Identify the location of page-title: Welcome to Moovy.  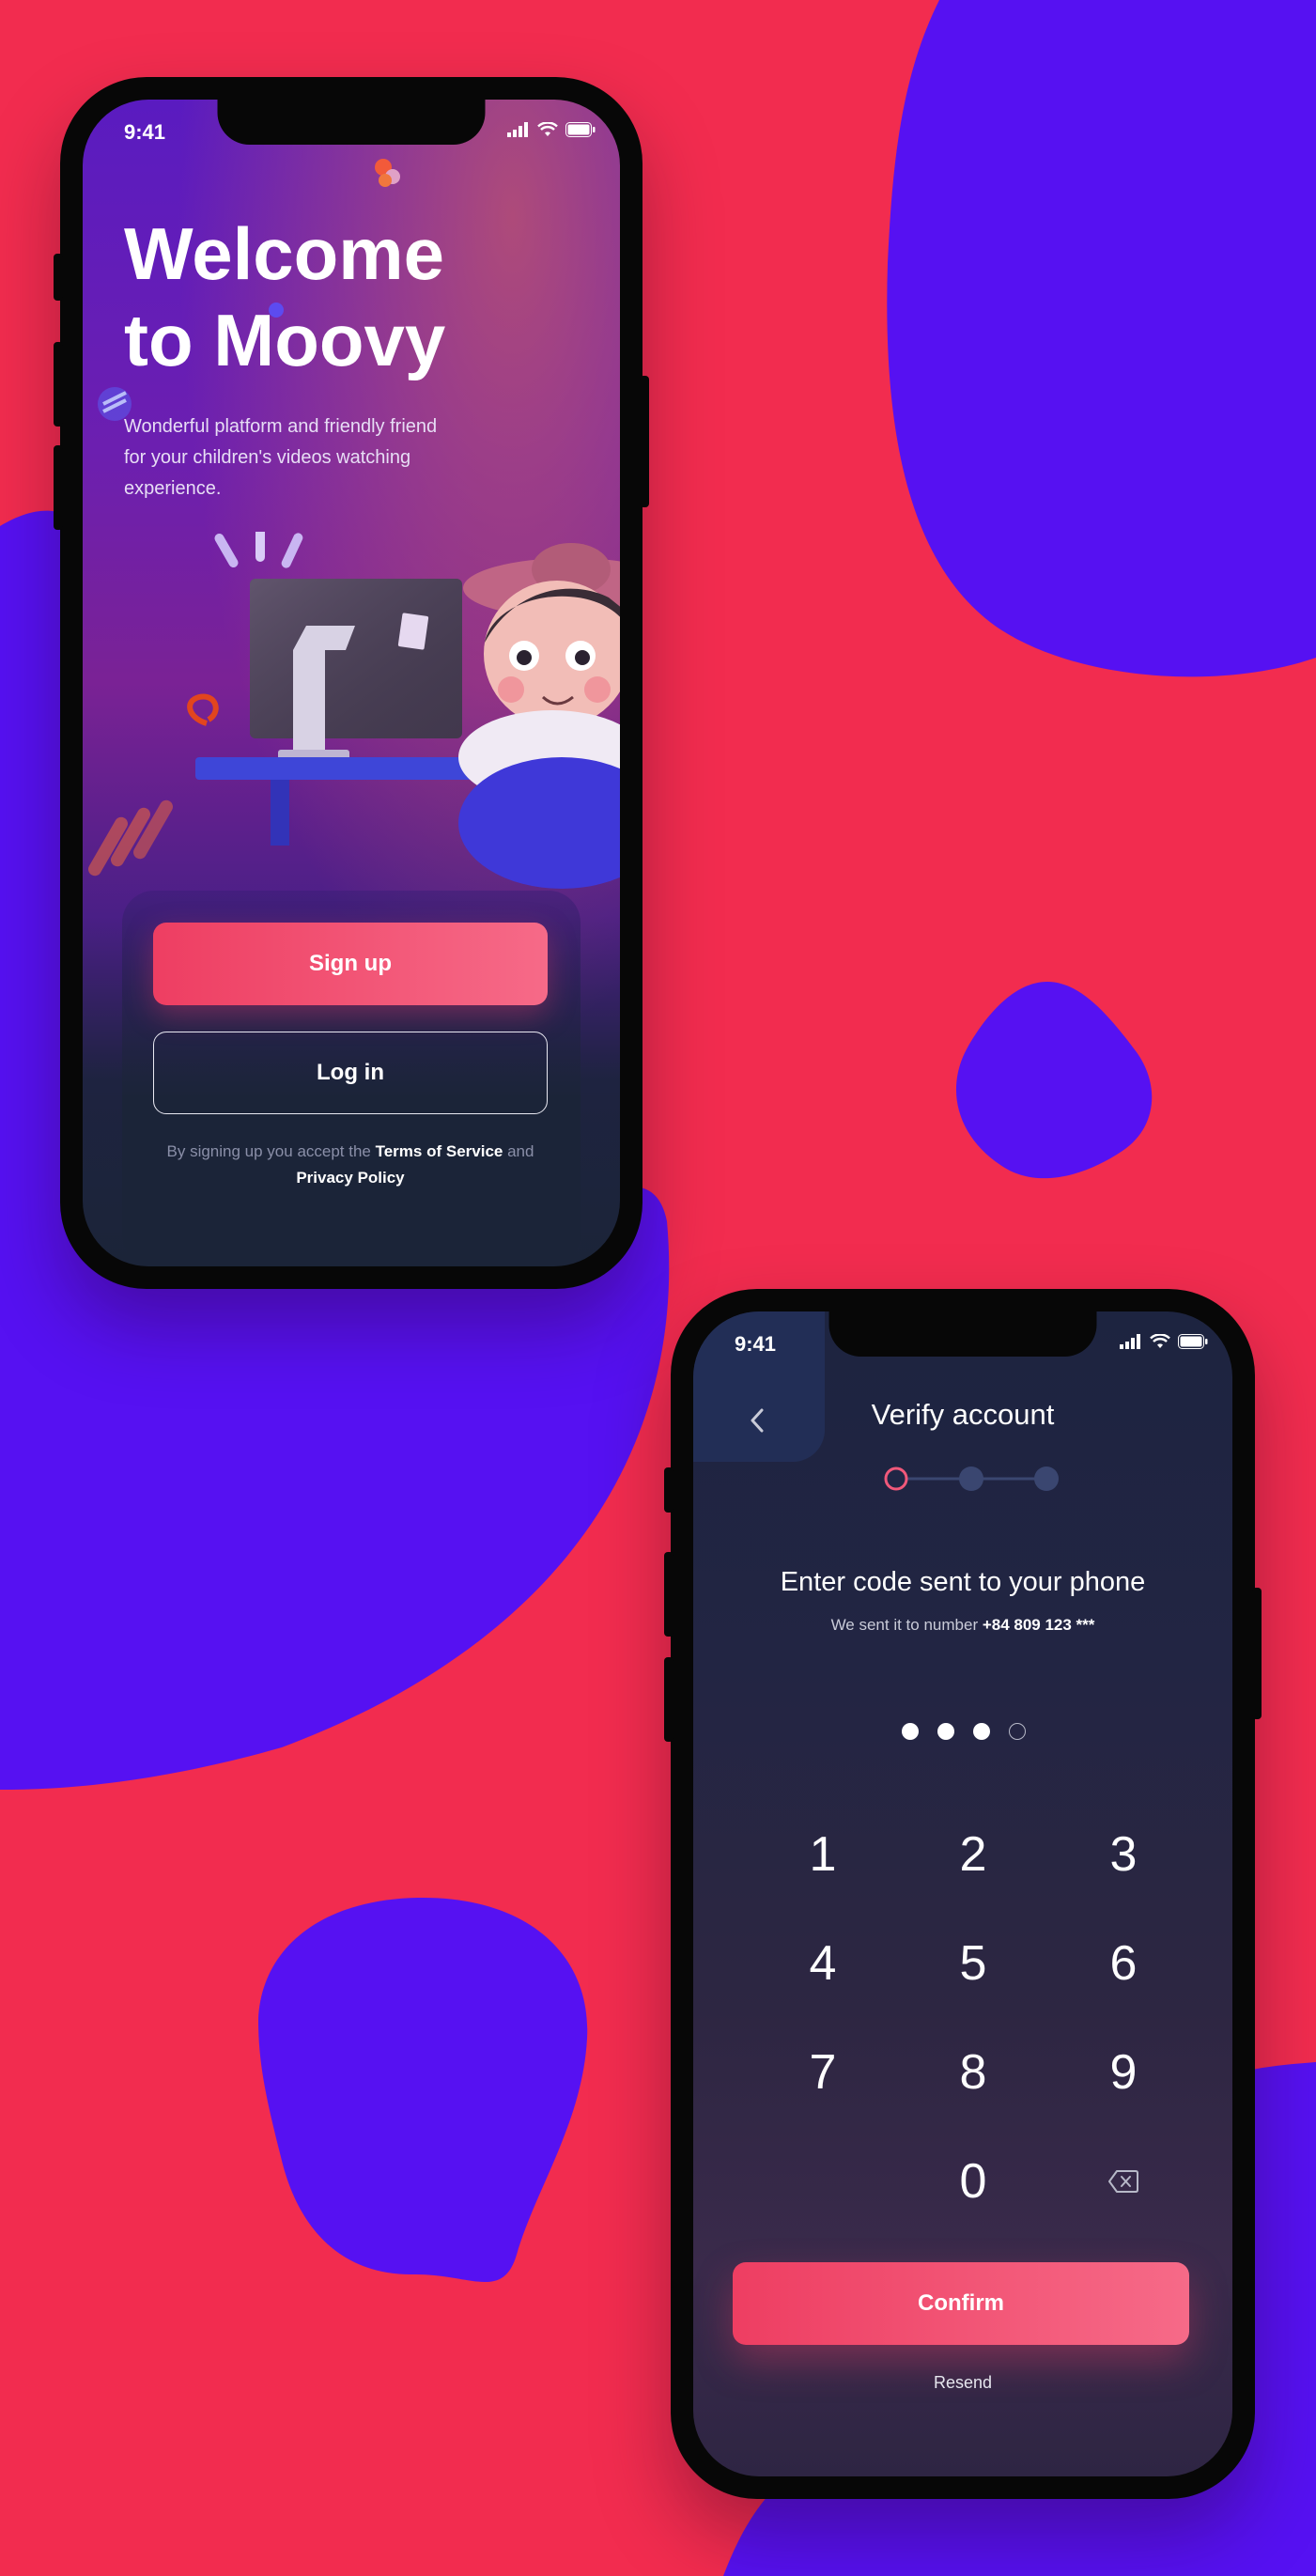
(330, 296).